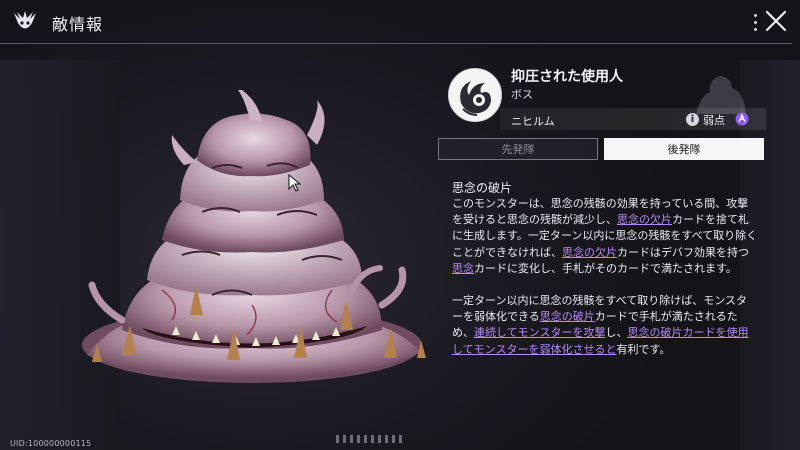 The image size is (800, 450). What do you see at coordinates (714, 120) in the screenshot?
I see `weakness-label: 弱点` at bounding box center [714, 120].